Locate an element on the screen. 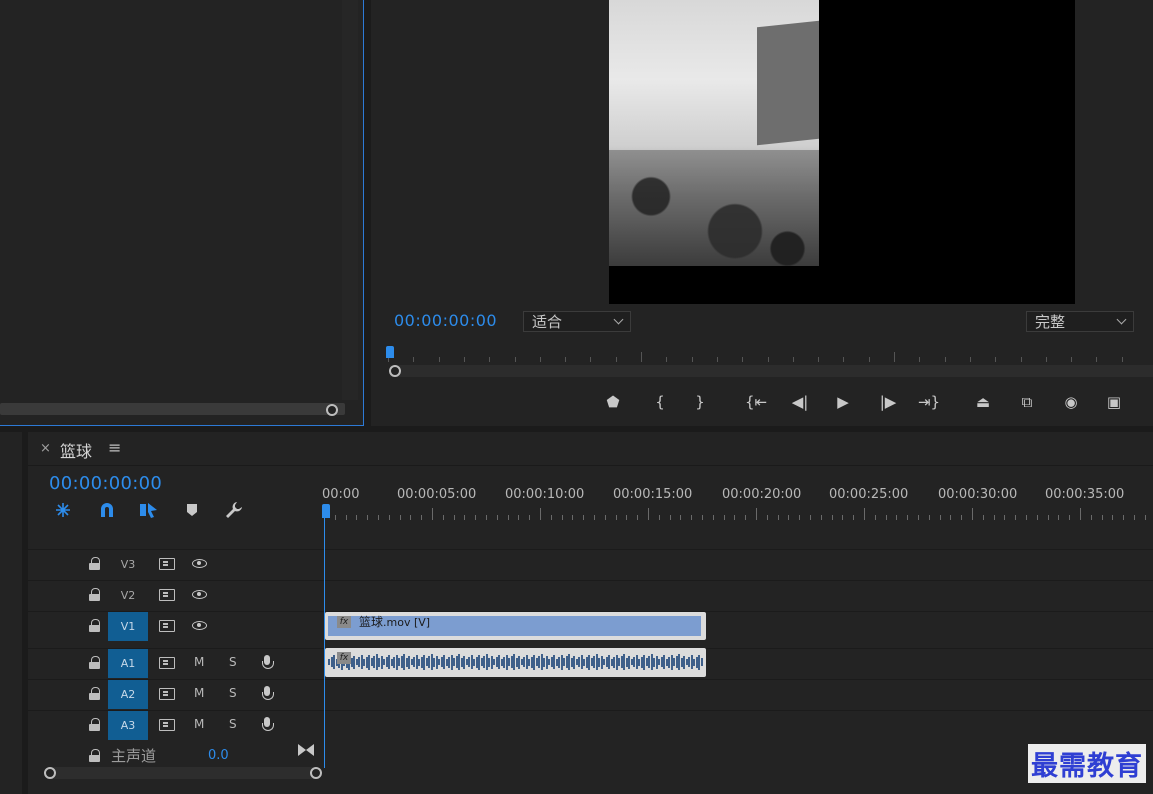  project-panel-zoom-handle is located at coordinates (332, 410).